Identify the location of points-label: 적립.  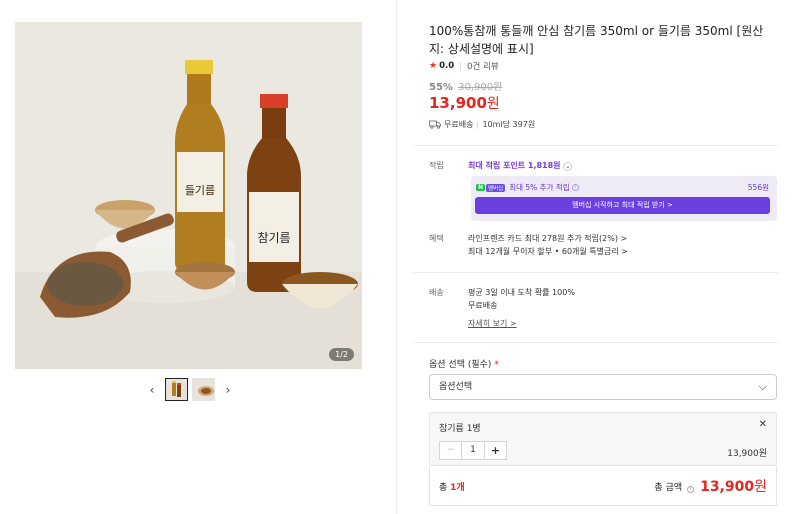
(436, 165).